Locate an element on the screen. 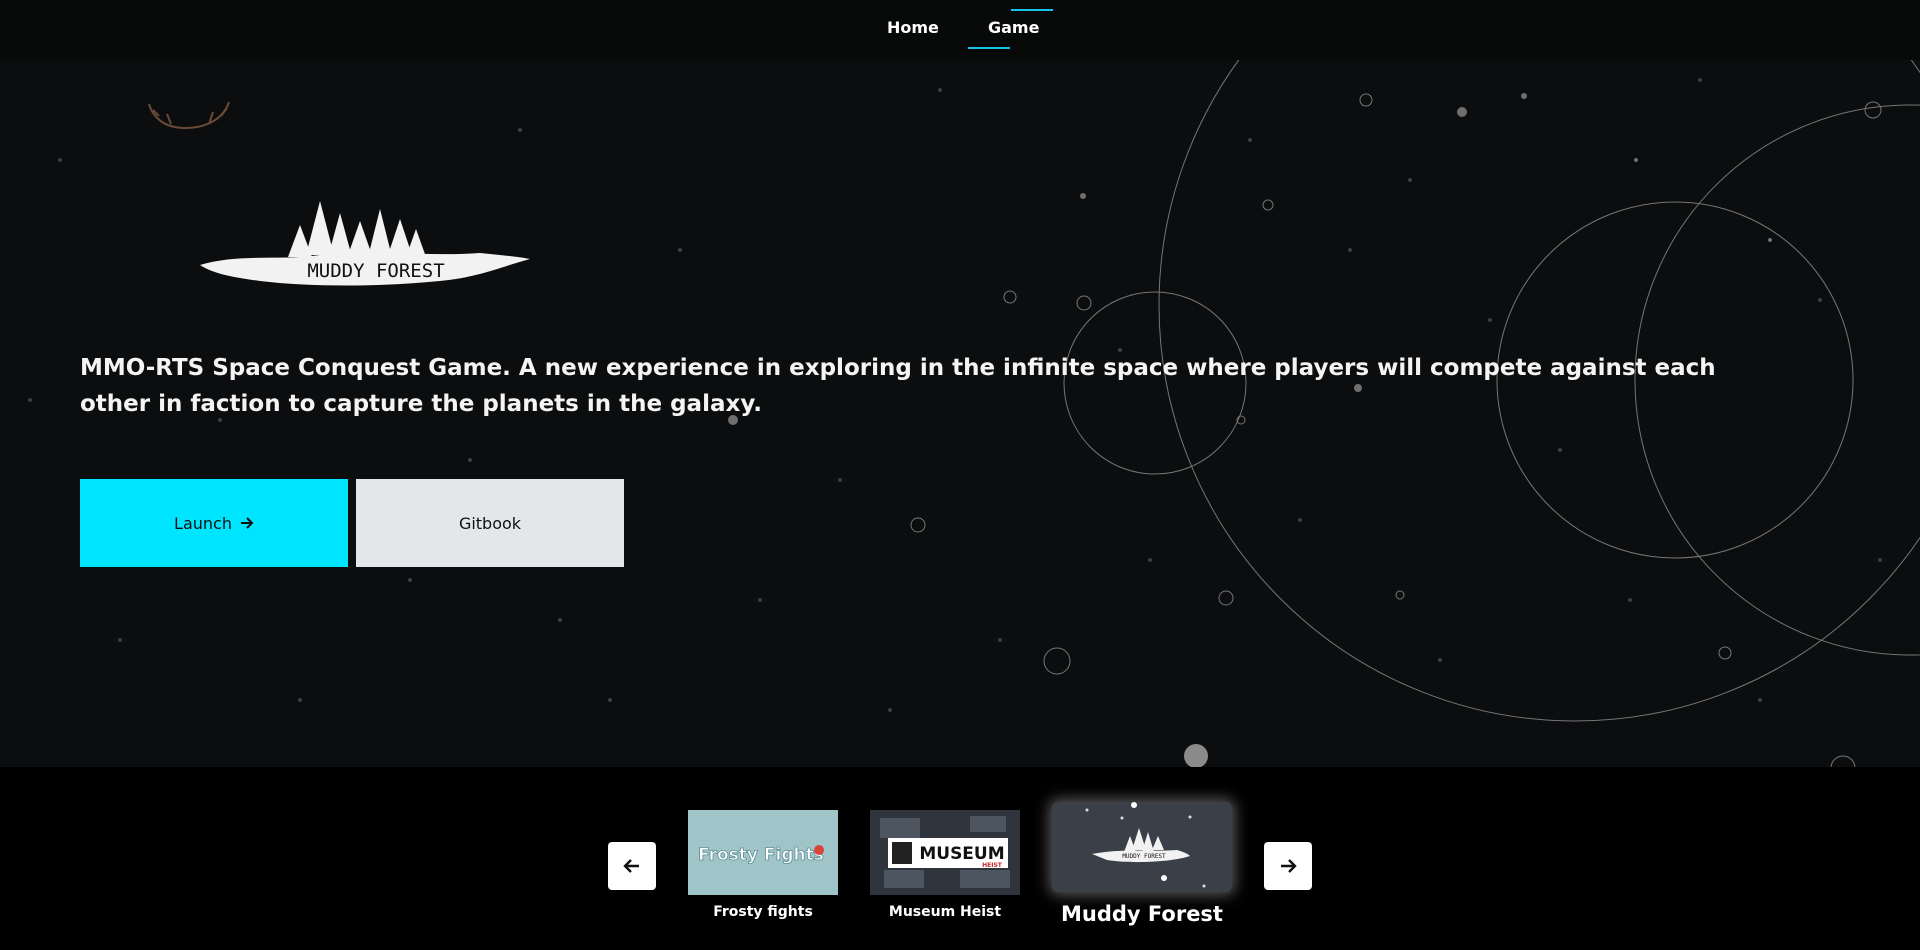 The height and width of the screenshot is (950, 1920). carousel-next-button is located at coordinates (1288, 866).